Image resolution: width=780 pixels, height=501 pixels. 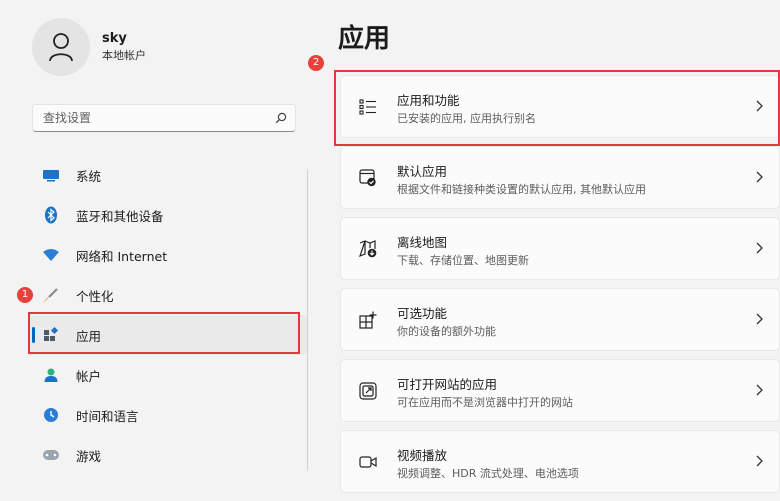 I want to click on nav-item-label: 时间和语言, so click(x=107, y=416).